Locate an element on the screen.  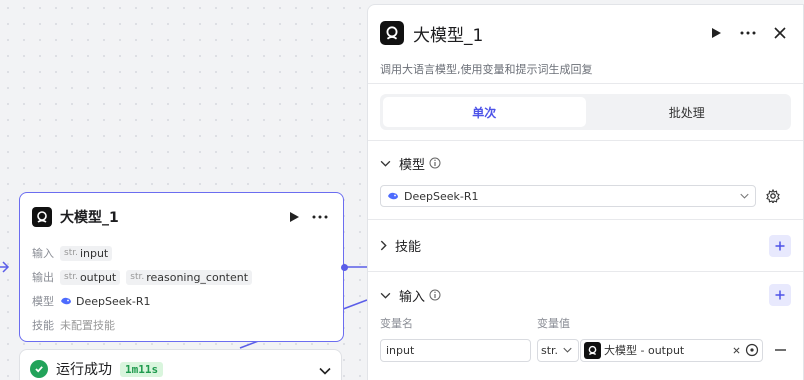
incoming-edge is located at coordinates (5, 267).